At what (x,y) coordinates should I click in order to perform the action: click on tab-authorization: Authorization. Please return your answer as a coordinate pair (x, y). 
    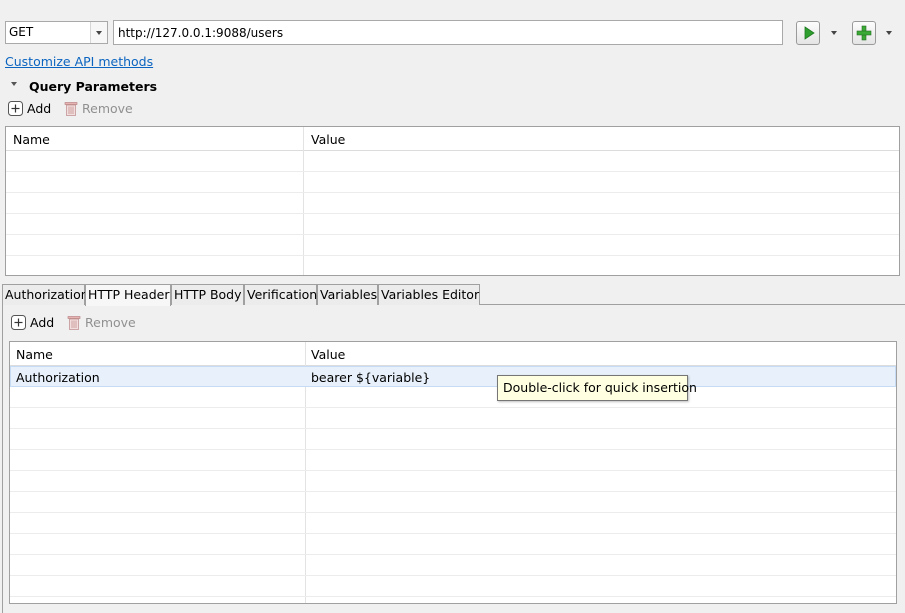
    Looking at the image, I should click on (45, 294).